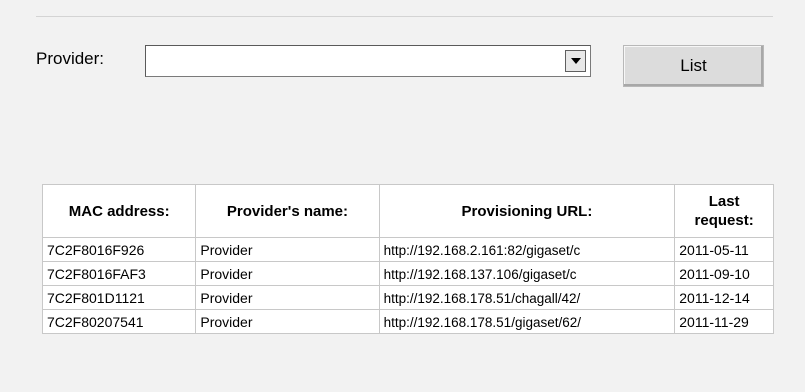  I want to click on cell-last-request: 2011-05-11, so click(724, 249).